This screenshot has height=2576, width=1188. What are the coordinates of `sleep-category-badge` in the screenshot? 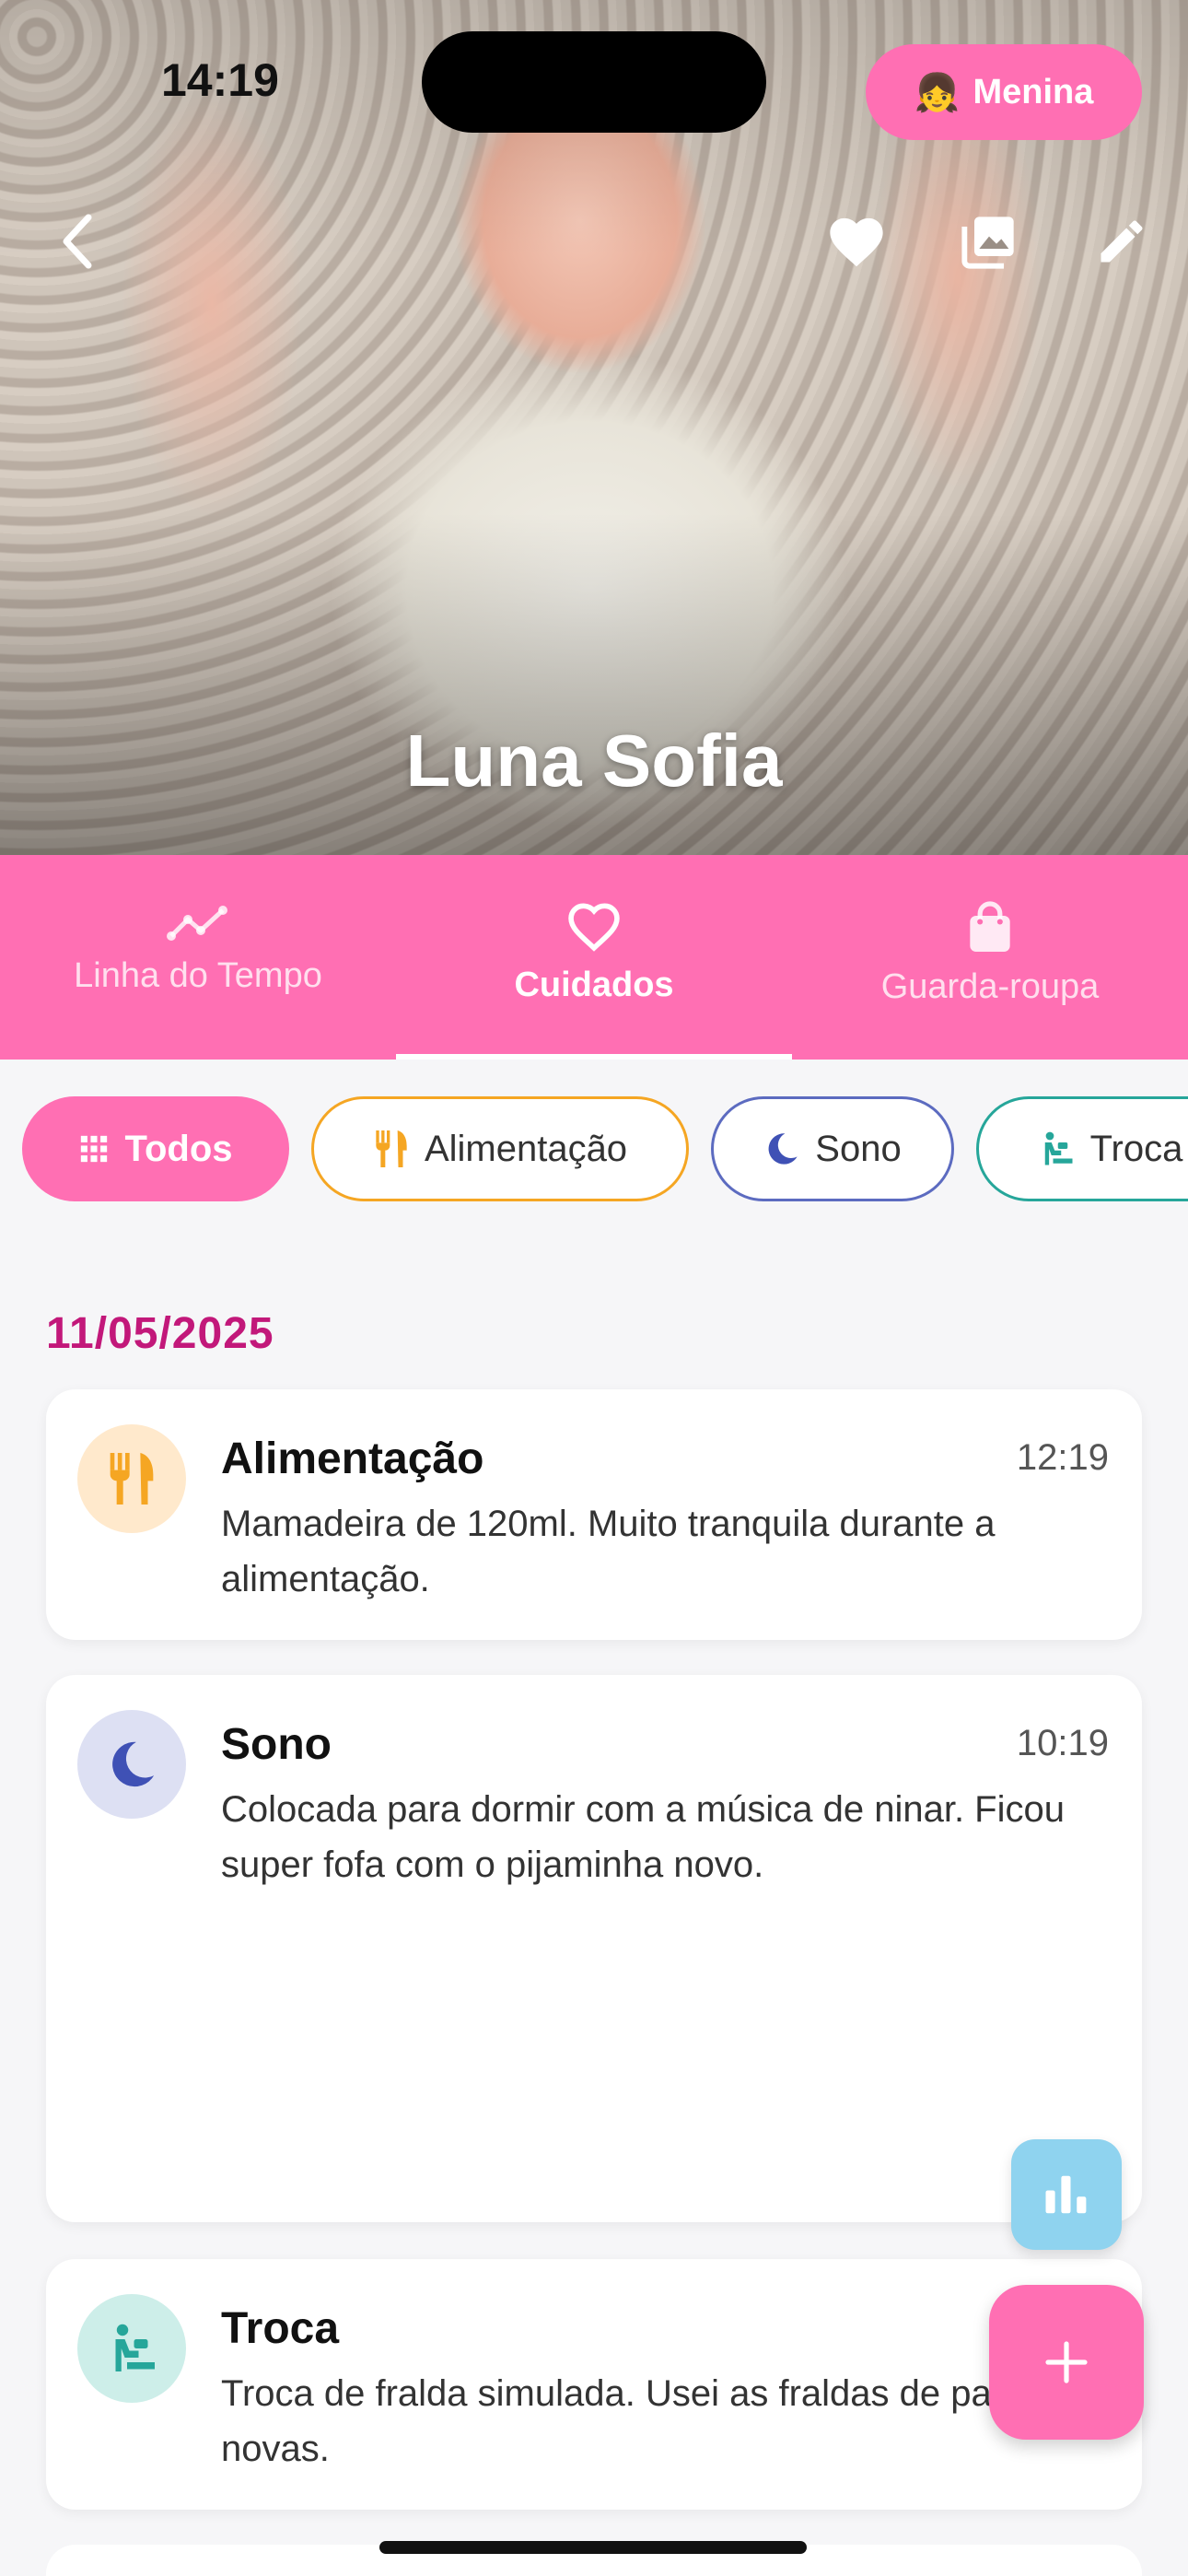 It's located at (131, 1765).